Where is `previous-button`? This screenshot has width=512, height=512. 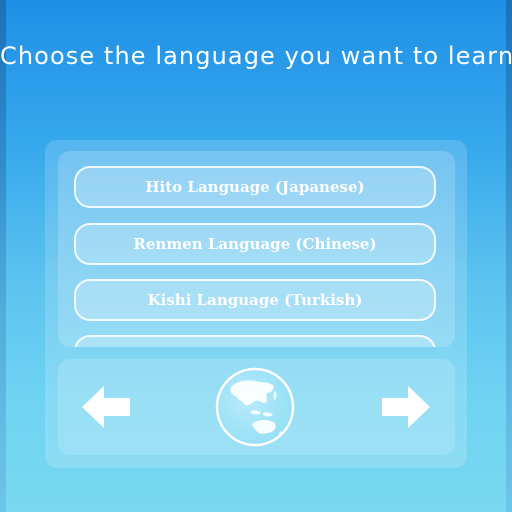 previous-button is located at coordinates (106, 407).